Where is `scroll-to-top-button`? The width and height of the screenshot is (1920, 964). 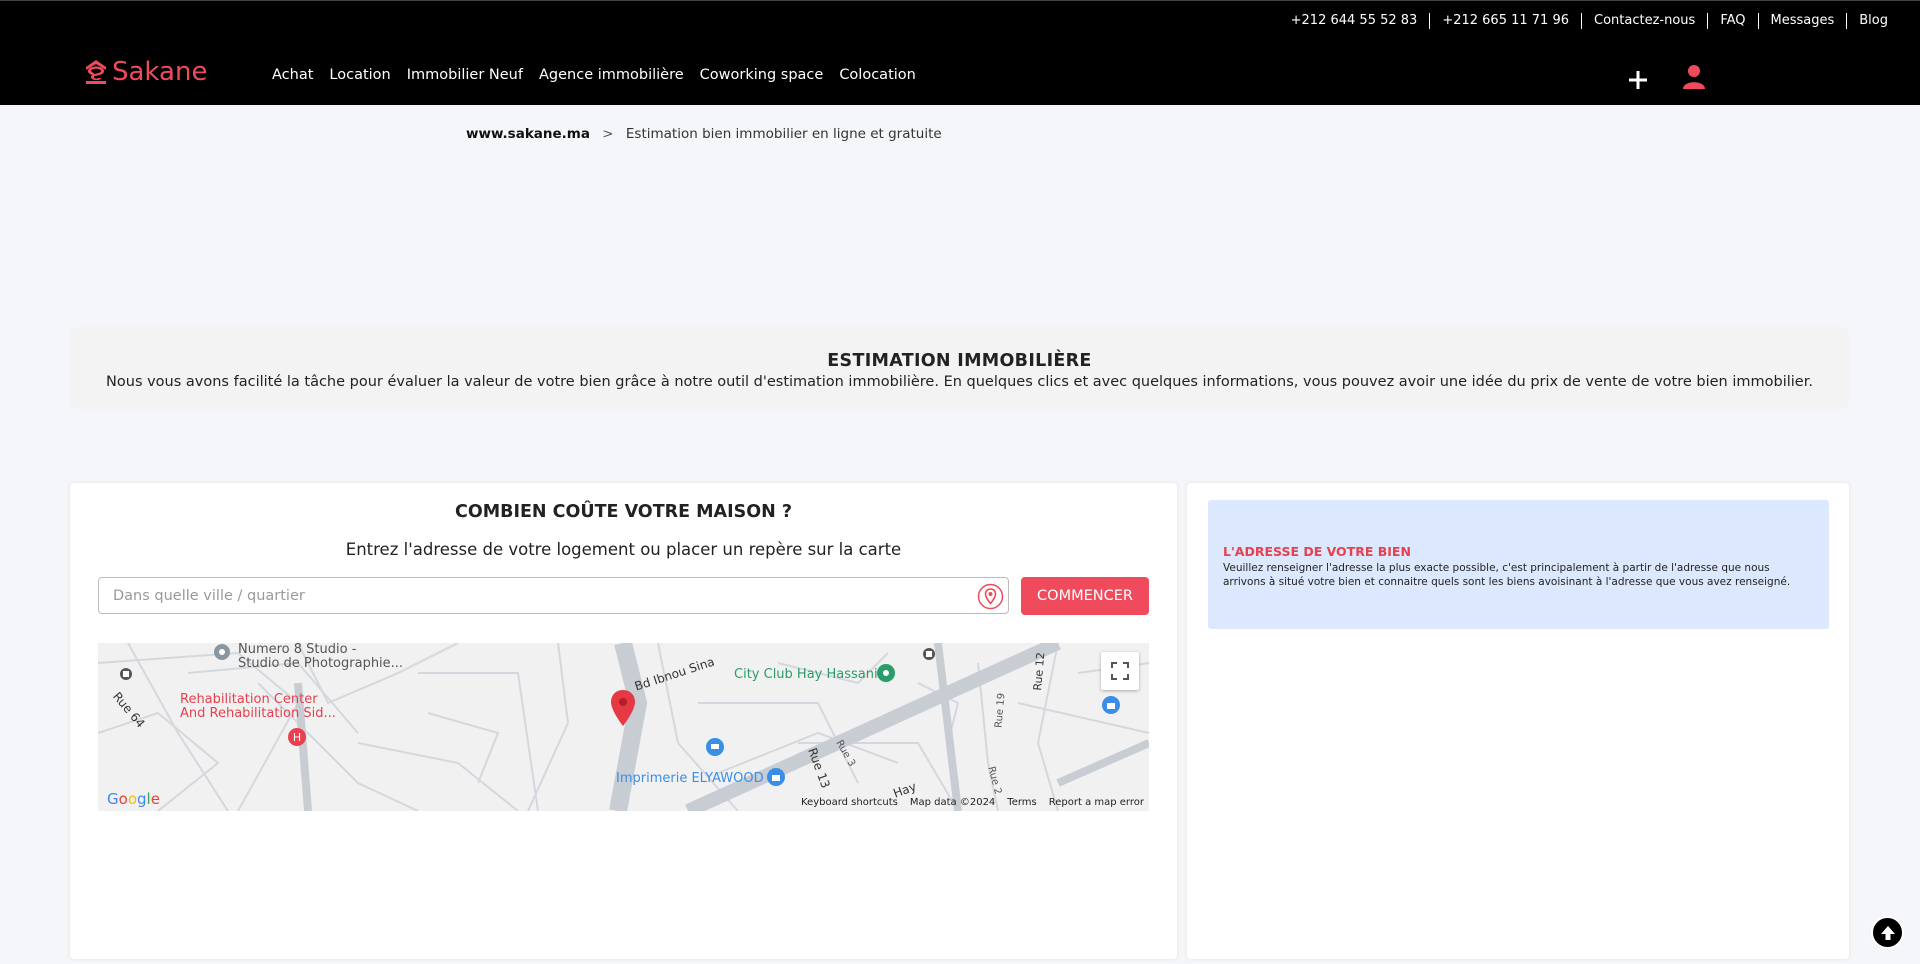
scroll-to-top-button is located at coordinates (1887, 932).